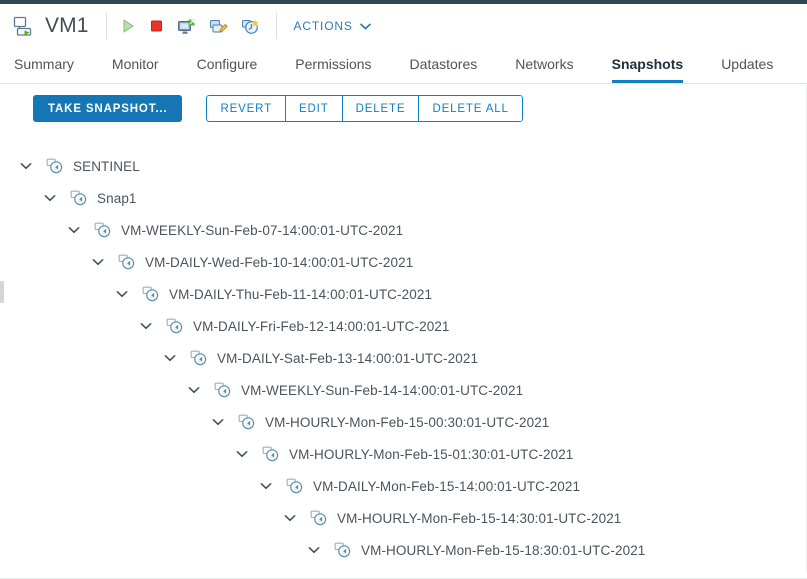  I want to click on tree-row: VM-HOURLY-Mon-Feb-15-01:30:01-UTC-2021, so click(403, 454).